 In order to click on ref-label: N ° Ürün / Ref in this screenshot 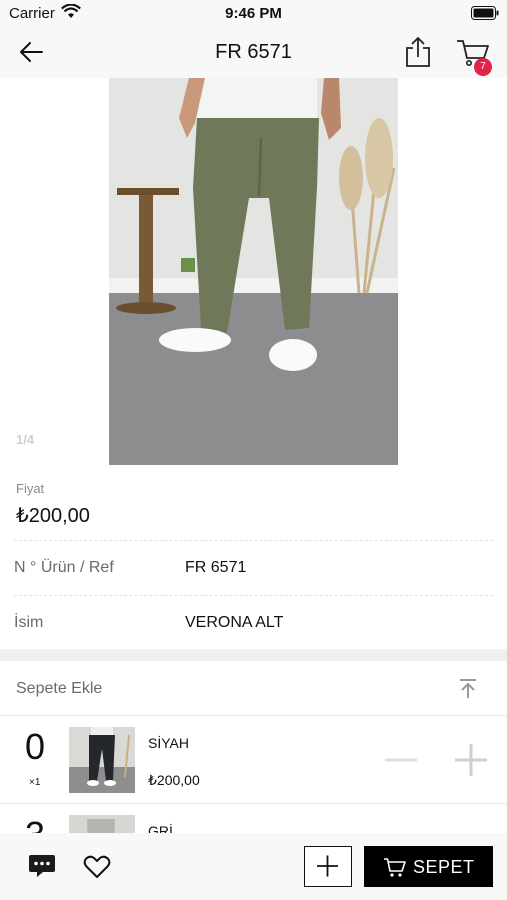, I will do `click(64, 567)`.